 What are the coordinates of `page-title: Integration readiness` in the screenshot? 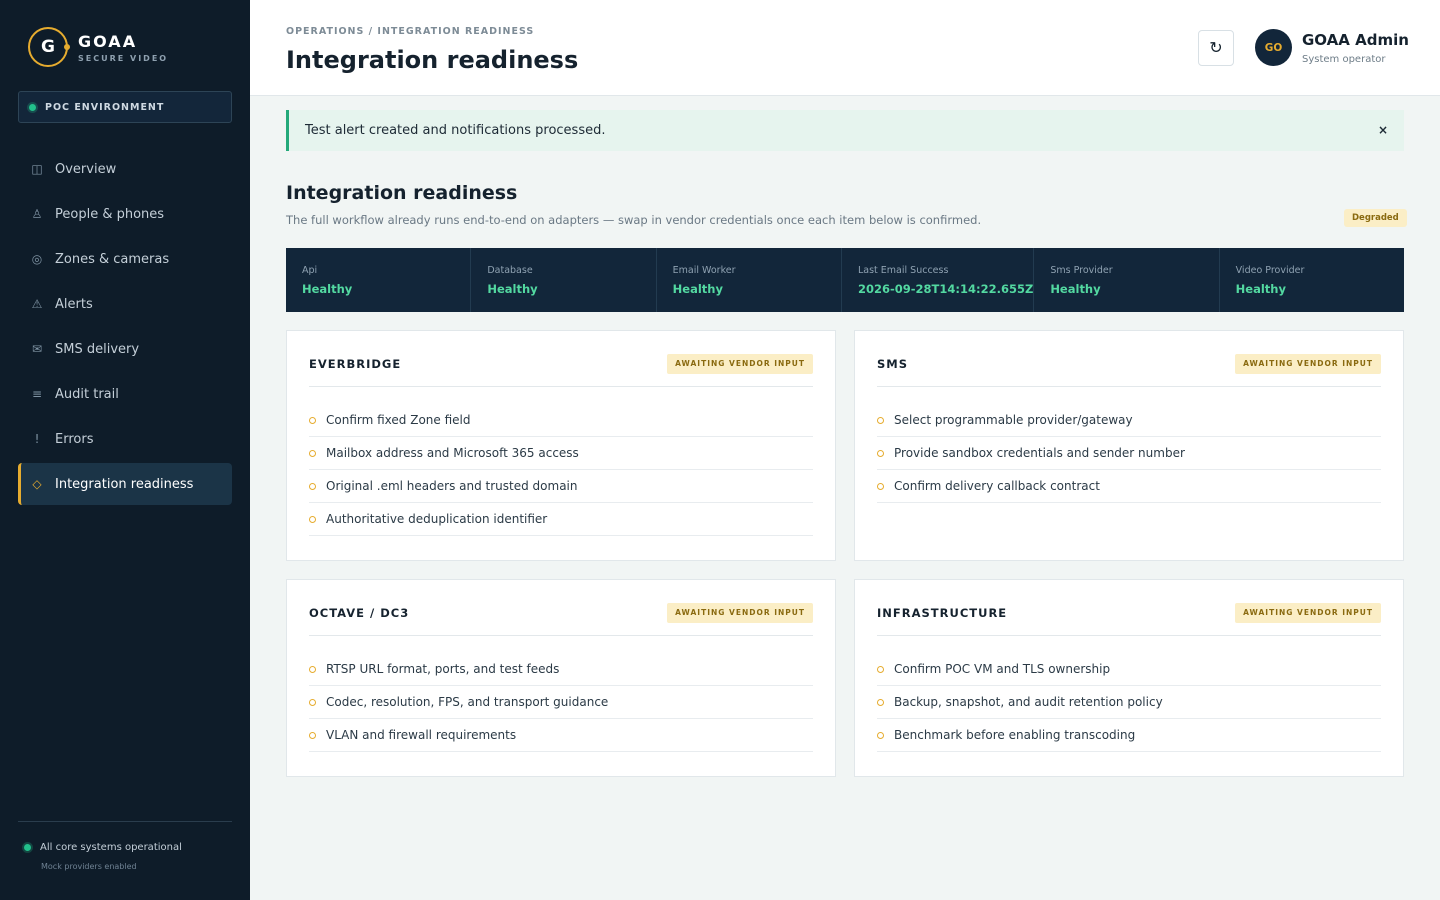 It's located at (432, 60).